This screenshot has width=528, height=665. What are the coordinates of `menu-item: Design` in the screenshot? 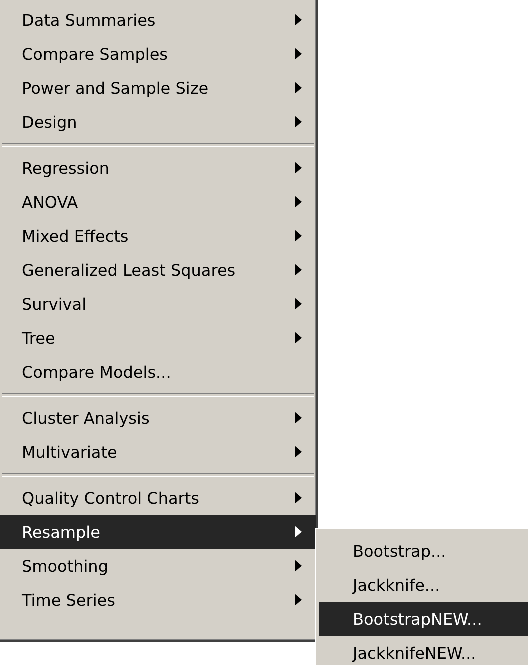 It's located at (158, 122).